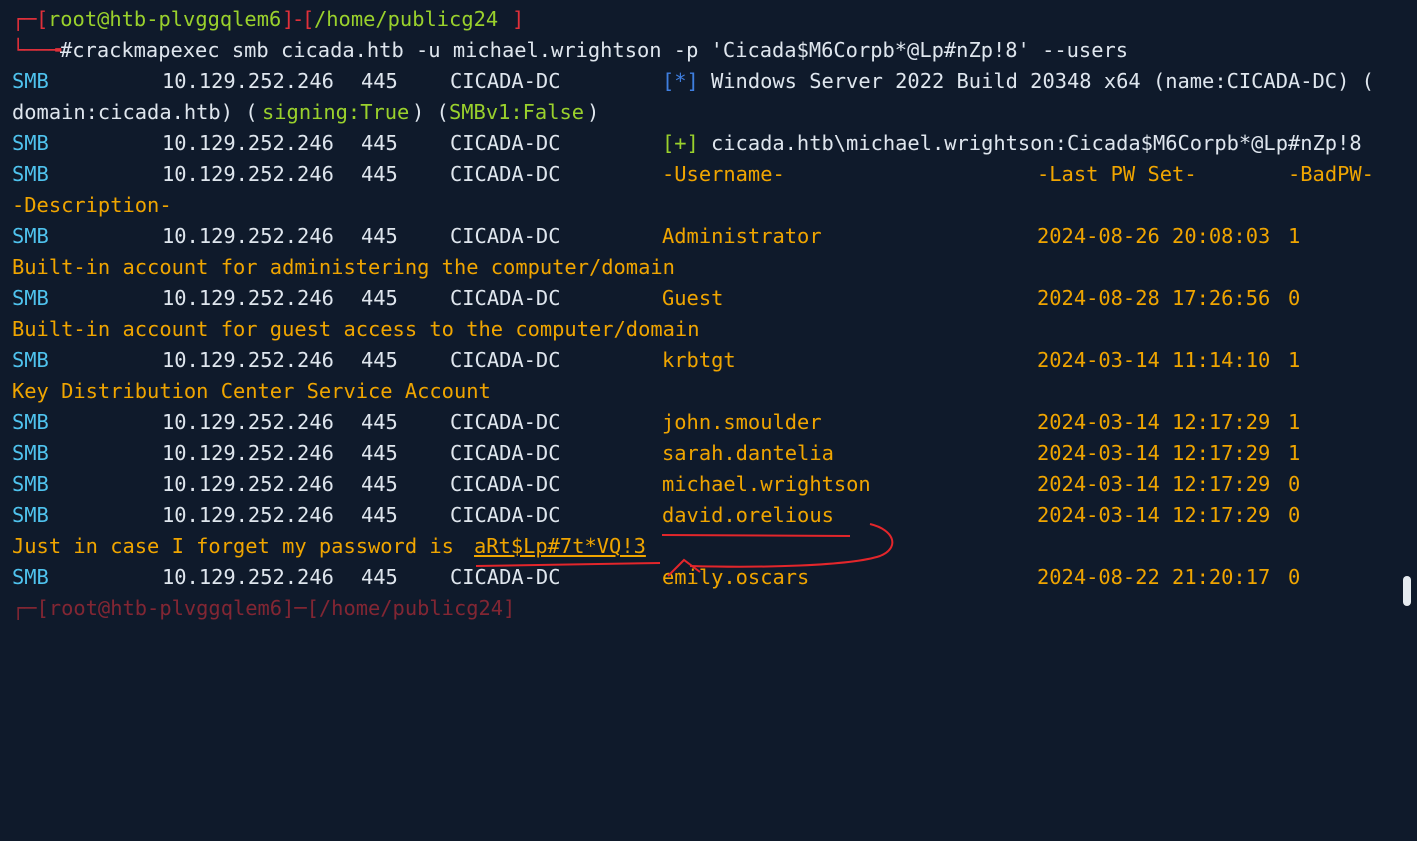  I want to click on info-cont-b: ) (, so click(430, 112).